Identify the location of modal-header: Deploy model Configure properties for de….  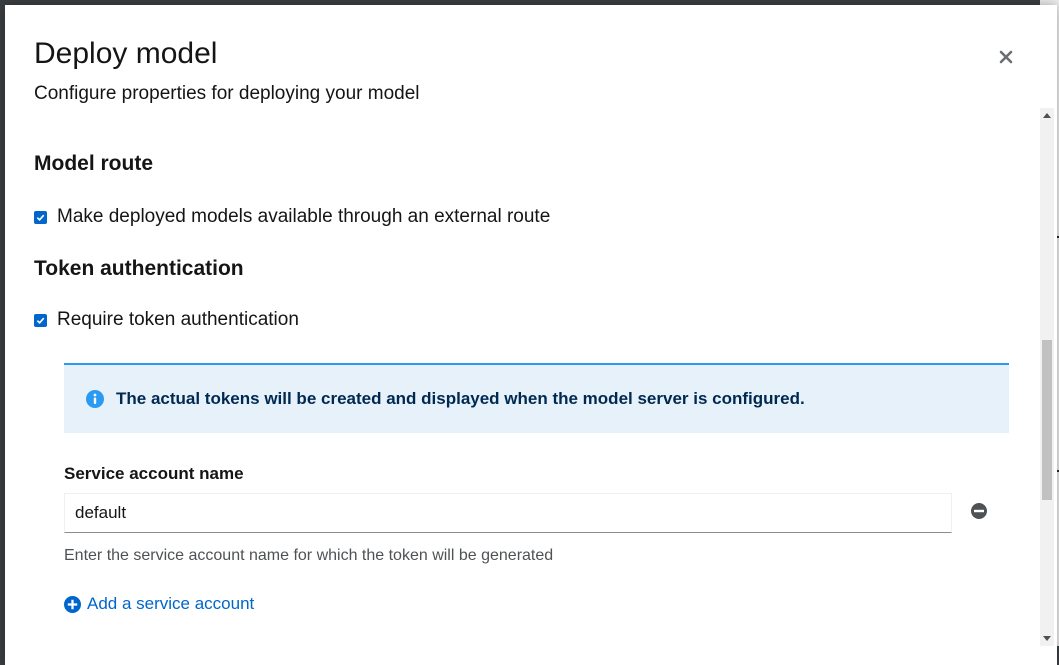
(545, 70).